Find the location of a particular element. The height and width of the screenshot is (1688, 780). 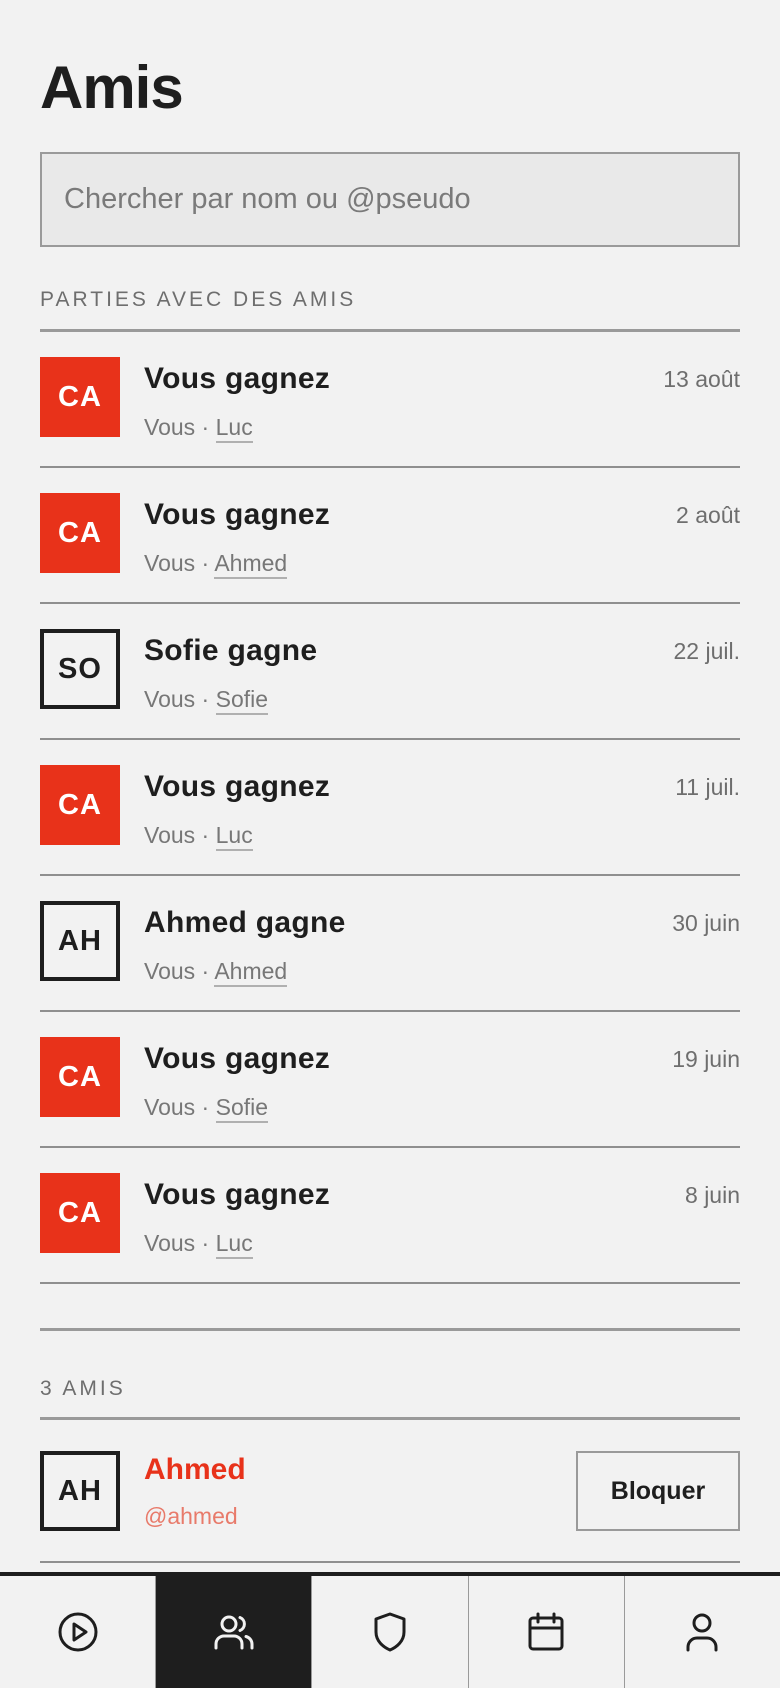

game-row: SO Sofie gagne Vous · Sofie 22 juil. is located at coordinates (390, 672).